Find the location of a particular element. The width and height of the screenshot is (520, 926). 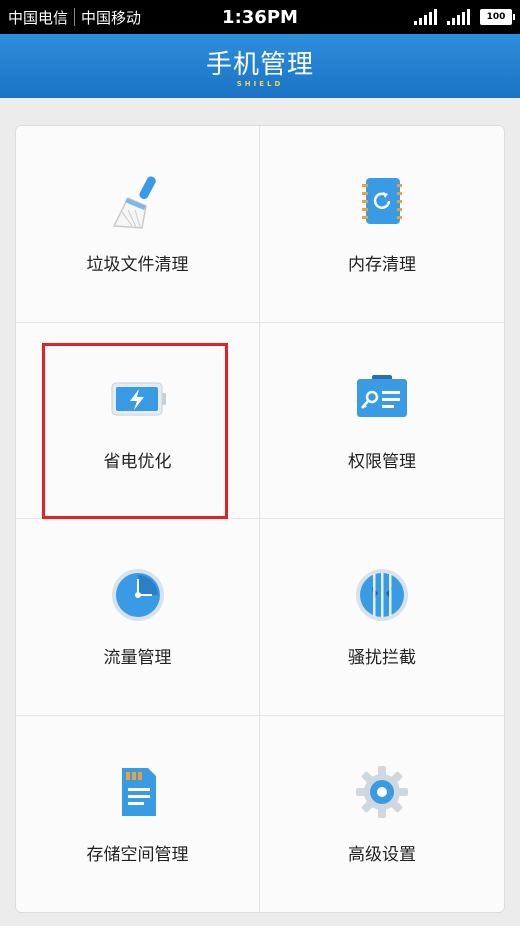

signal-2-icon is located at coordinates (458, 17).